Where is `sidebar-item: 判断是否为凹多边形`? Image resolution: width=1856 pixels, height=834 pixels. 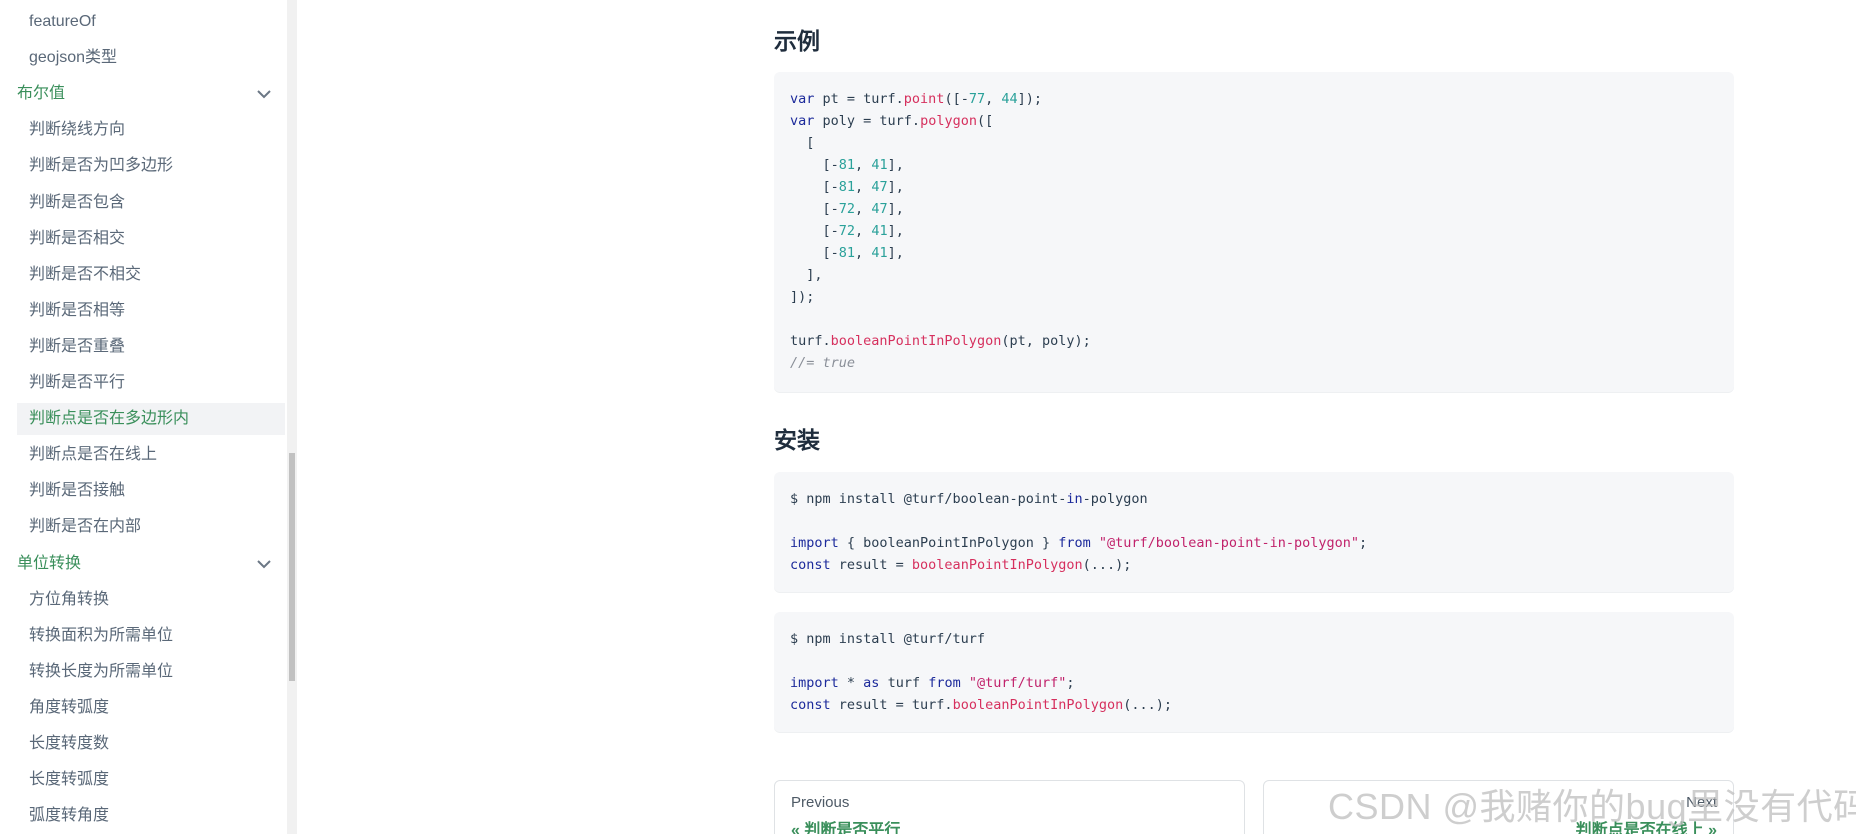 sidebar-item: 判断是否为凹多边形 is located at coordinates (101, 166).